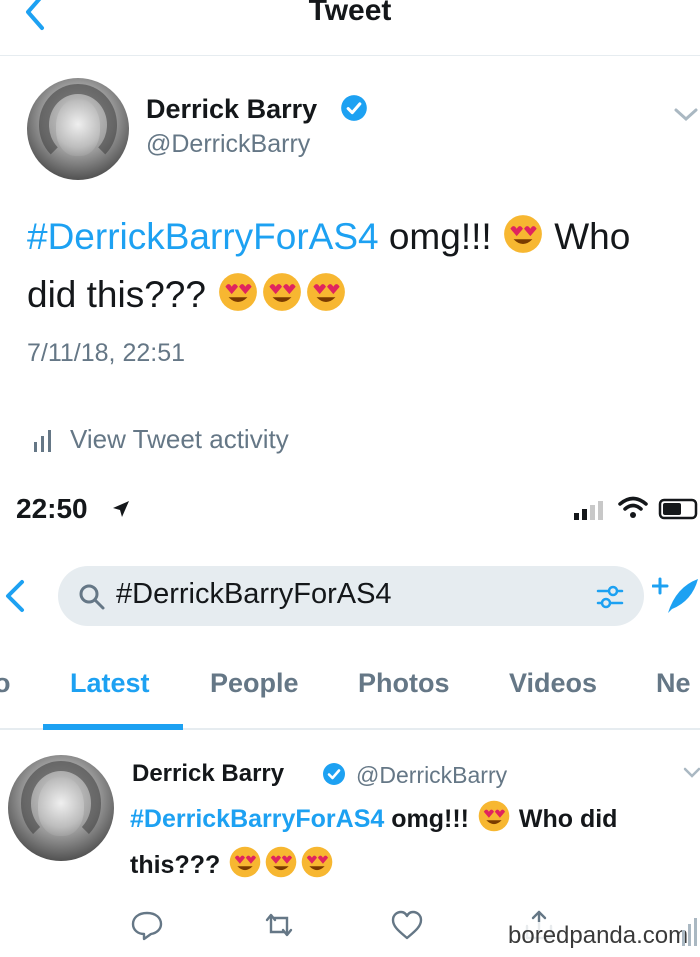  What do you see at coordinates (14, 596) in the screenshot?
I see `back-icon` at bounding box center [14, 596].